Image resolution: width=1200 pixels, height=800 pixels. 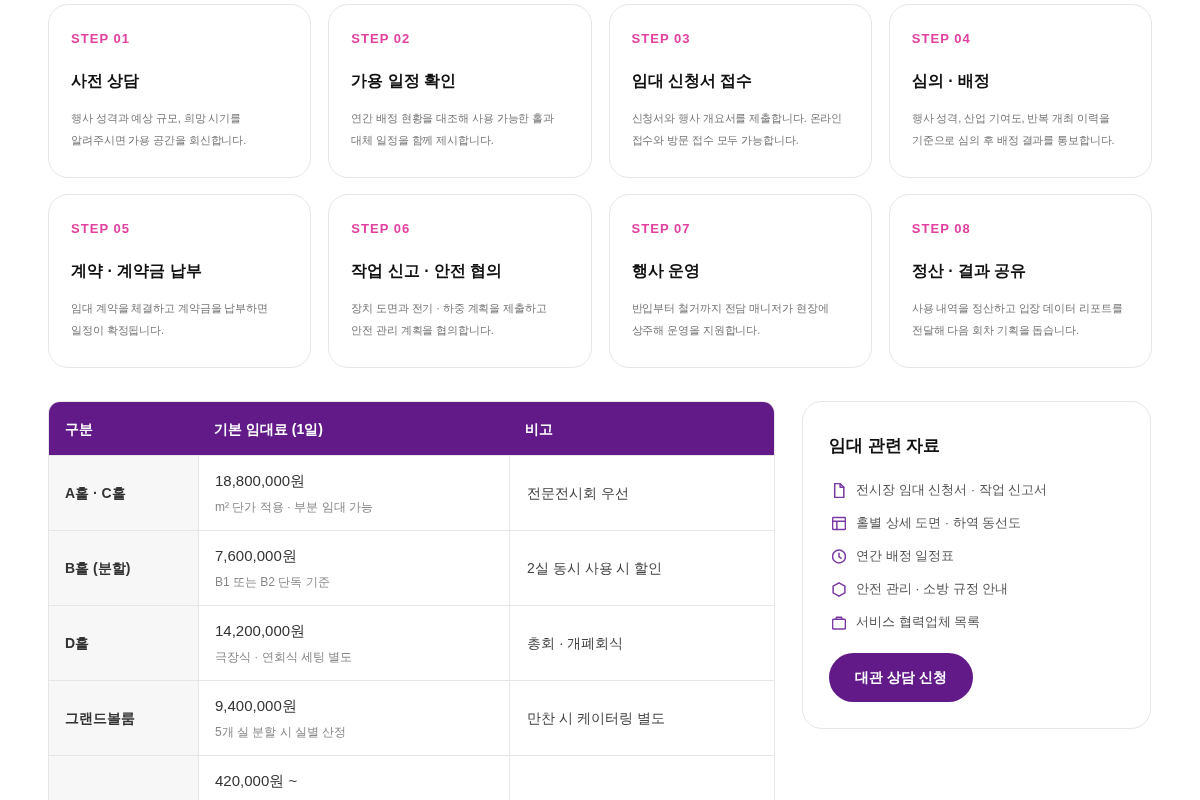 What do you see at coordinates (101, 39) in the screenshot?
I see `step-number: STEP 01` at bounding box center [101, 39].